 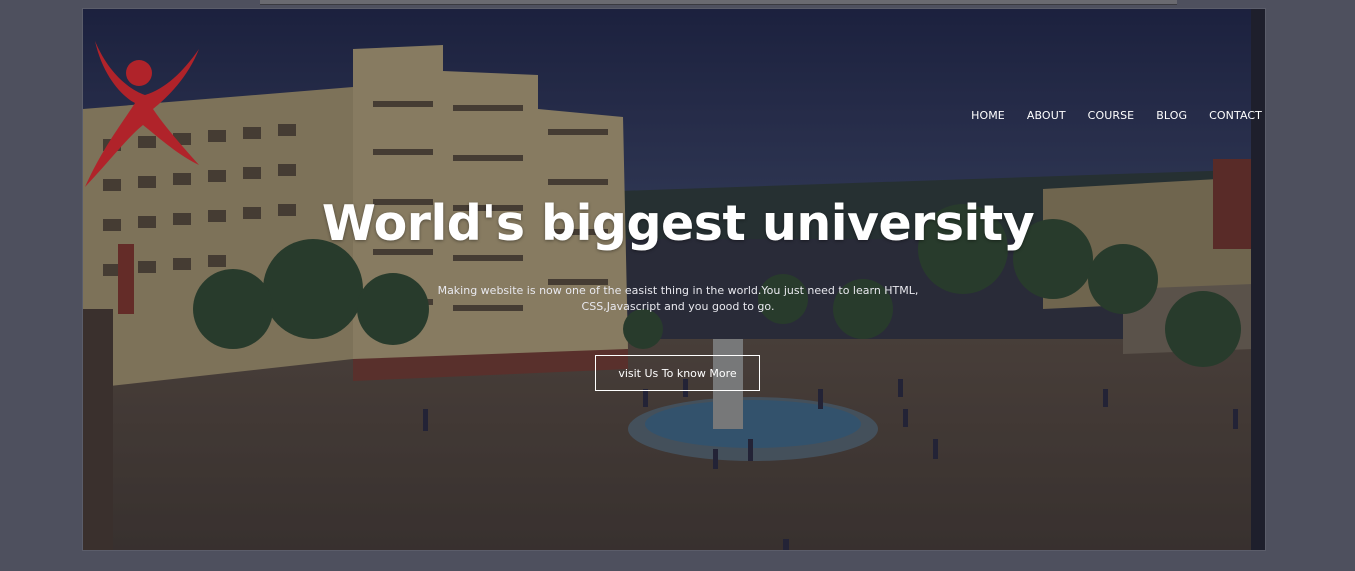 What do you see at coordinates (1235, 115) in the screenshot?
I see `nav-contact: CONTACT` at bounding box center [1235, 115].